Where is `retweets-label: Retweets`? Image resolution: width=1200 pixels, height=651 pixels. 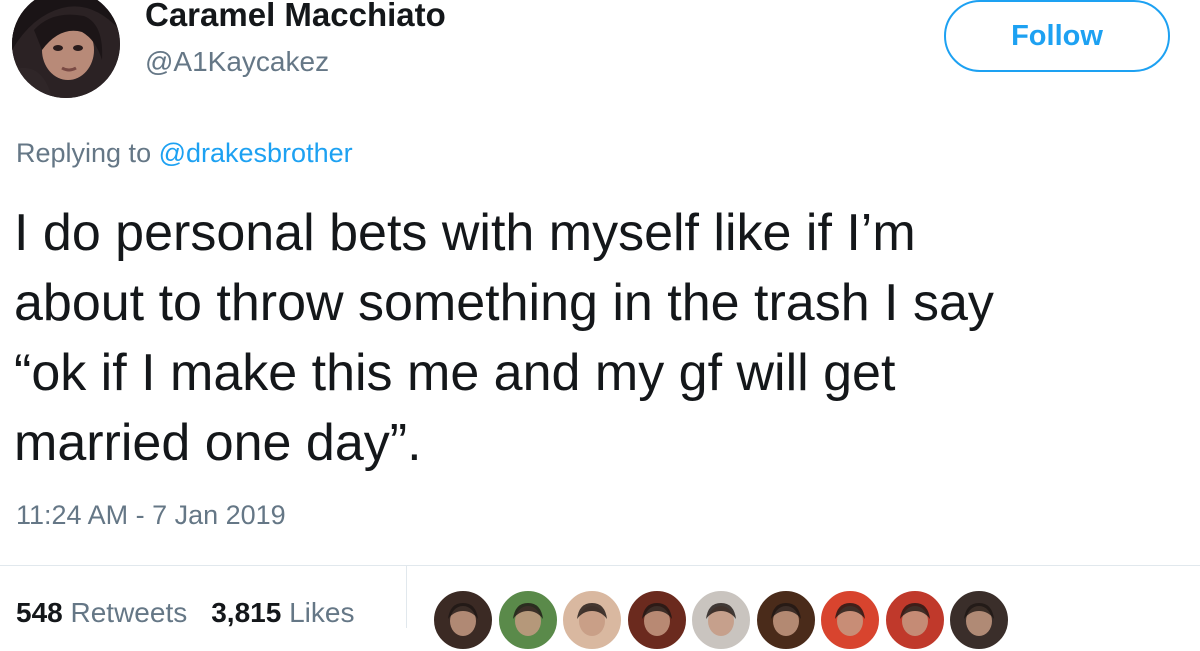
retweets-label: Retweets is located at coordinates (129, 612).